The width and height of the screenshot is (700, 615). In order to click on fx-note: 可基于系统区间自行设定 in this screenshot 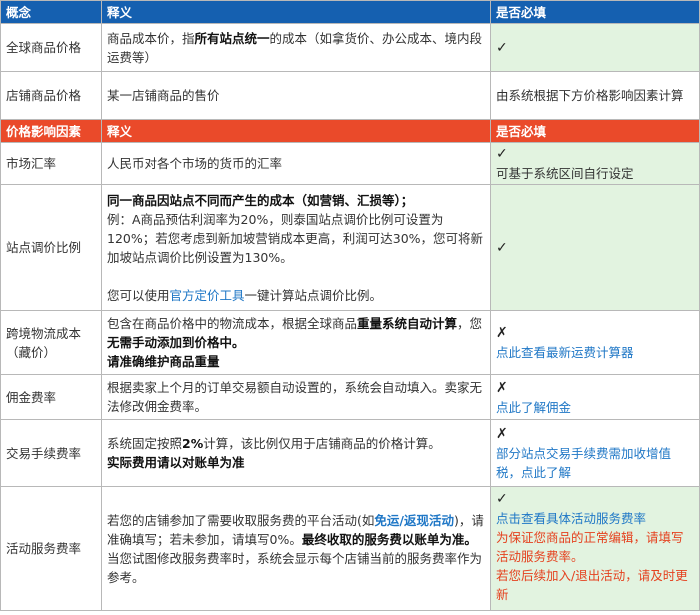, I will do `click(565, 173)`.